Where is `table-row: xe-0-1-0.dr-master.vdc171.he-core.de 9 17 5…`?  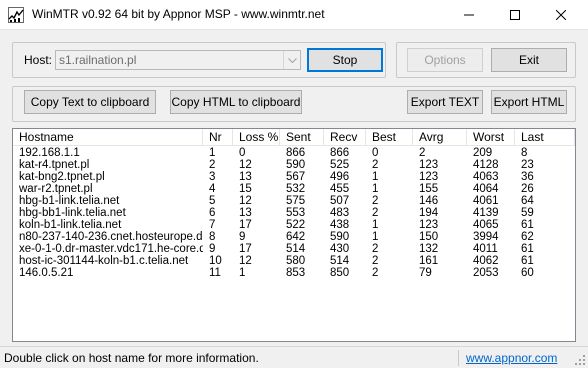 table-row: xe-0-1-0.dr-master.vdc171.he-core.de 9 17 5… is located at coordinates (294, 249).